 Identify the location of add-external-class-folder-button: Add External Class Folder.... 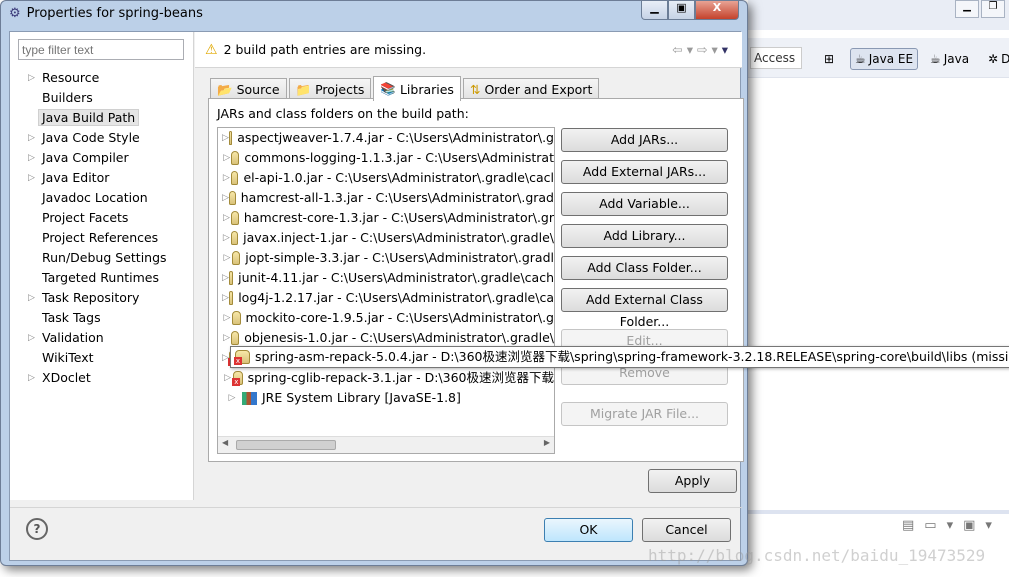
(644, 308).